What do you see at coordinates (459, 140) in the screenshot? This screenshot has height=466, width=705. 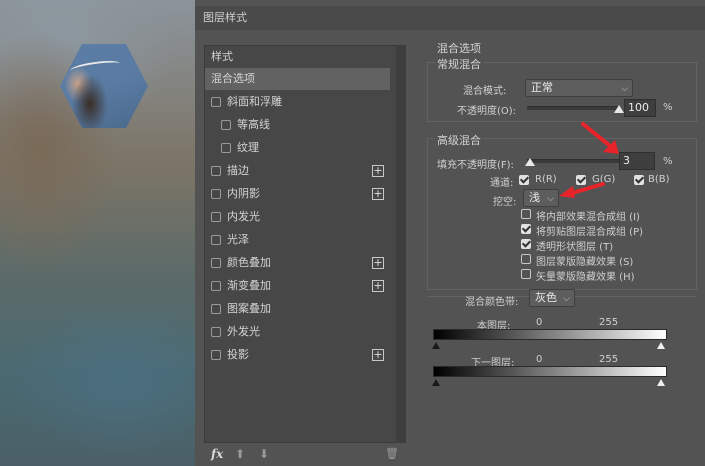 I see `advanced-blending-title: 高级混合` at bounding box center [459, 140].